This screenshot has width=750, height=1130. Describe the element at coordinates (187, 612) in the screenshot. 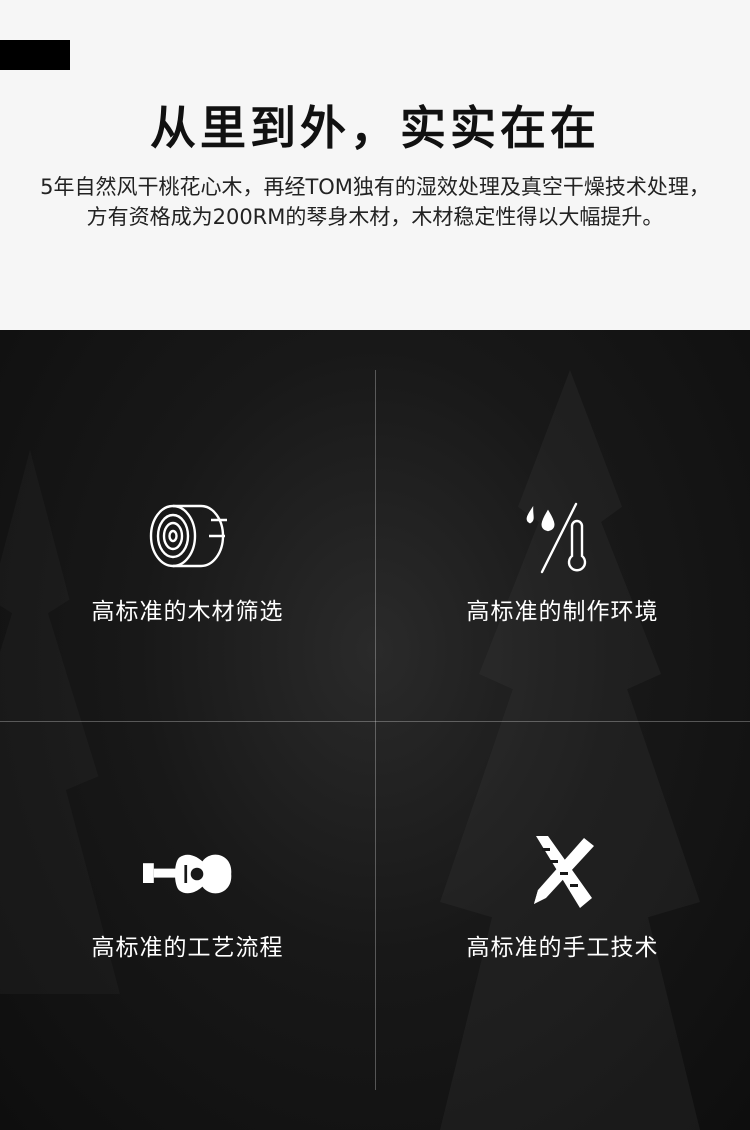

I see `feature-label: 高标准的木材筛选` at that location.